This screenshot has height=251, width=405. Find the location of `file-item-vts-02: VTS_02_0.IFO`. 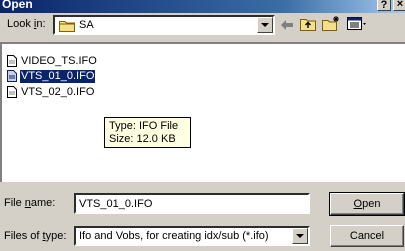

file-item-vts-02: VTS_02_0.IFO is located at coordinates (50, 92).